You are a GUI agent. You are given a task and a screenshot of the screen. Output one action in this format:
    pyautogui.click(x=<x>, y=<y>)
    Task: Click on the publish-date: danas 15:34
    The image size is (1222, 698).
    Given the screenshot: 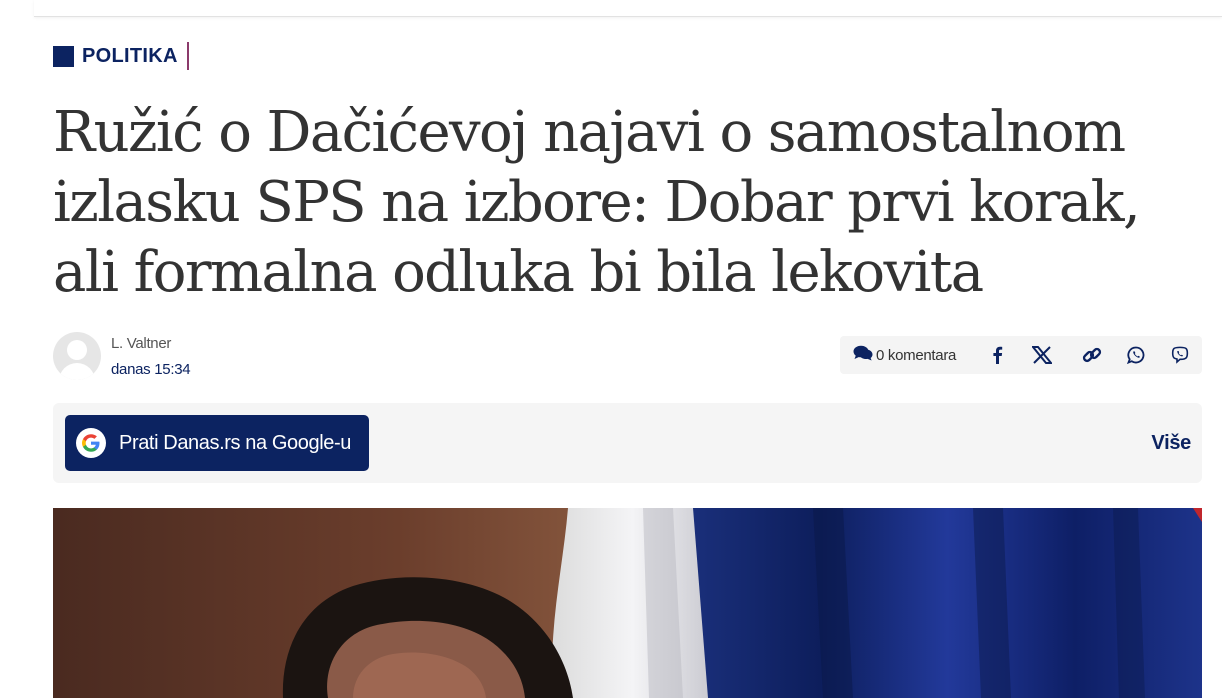 What is the action you would take?
    pyautogui.click(x=151, y=369)
    